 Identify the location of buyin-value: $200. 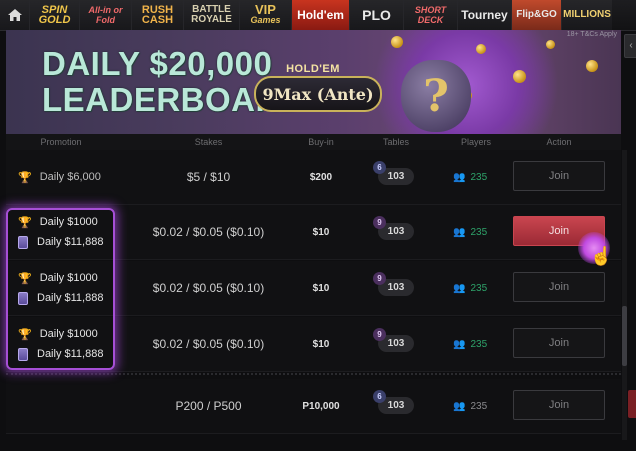
(321, 177).